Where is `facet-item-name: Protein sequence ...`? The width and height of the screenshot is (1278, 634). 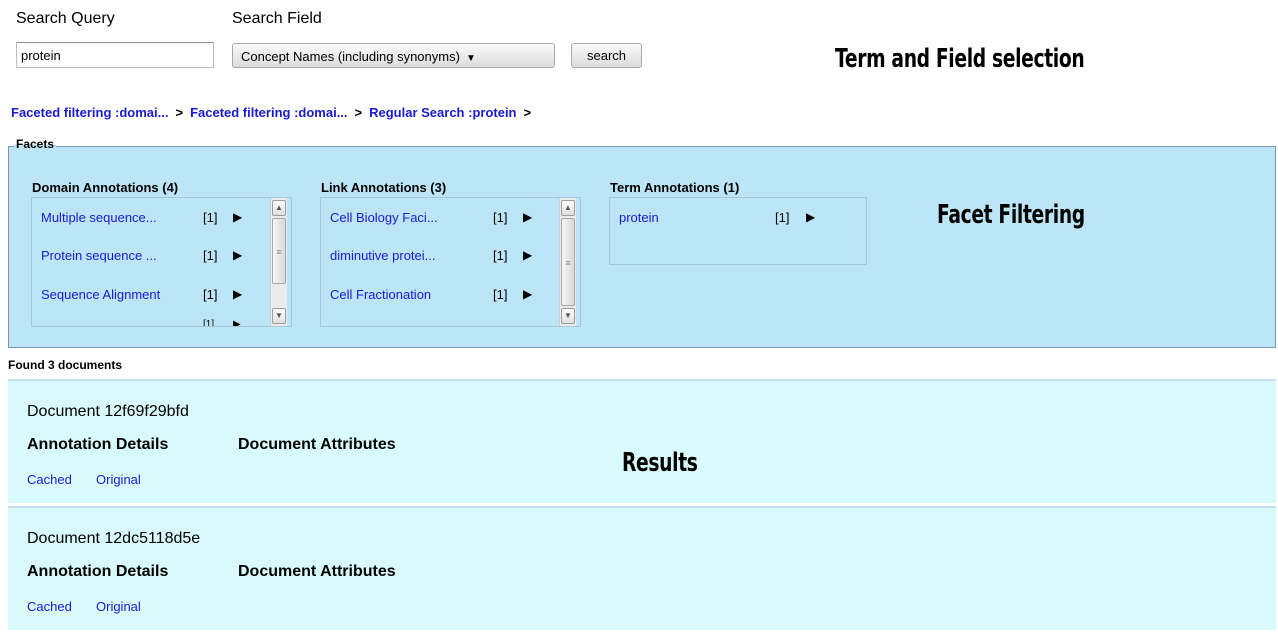 facet-item-name: Protein sequence ... is located at coordinates (99, 255).